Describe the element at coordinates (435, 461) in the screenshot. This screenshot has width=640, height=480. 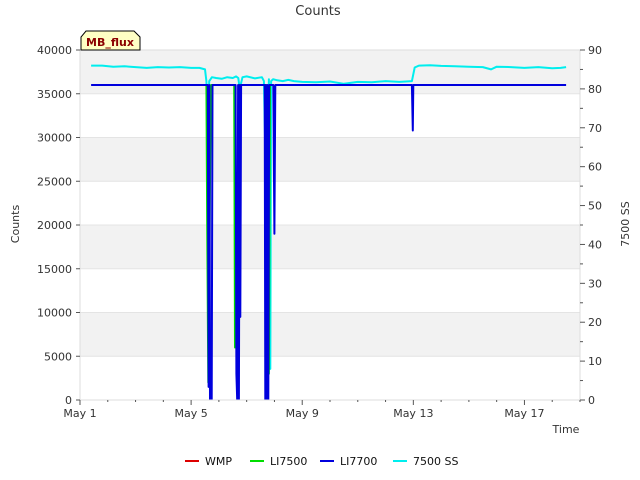
I see `legend-label-7500-ss: 7500 SS` at that location.